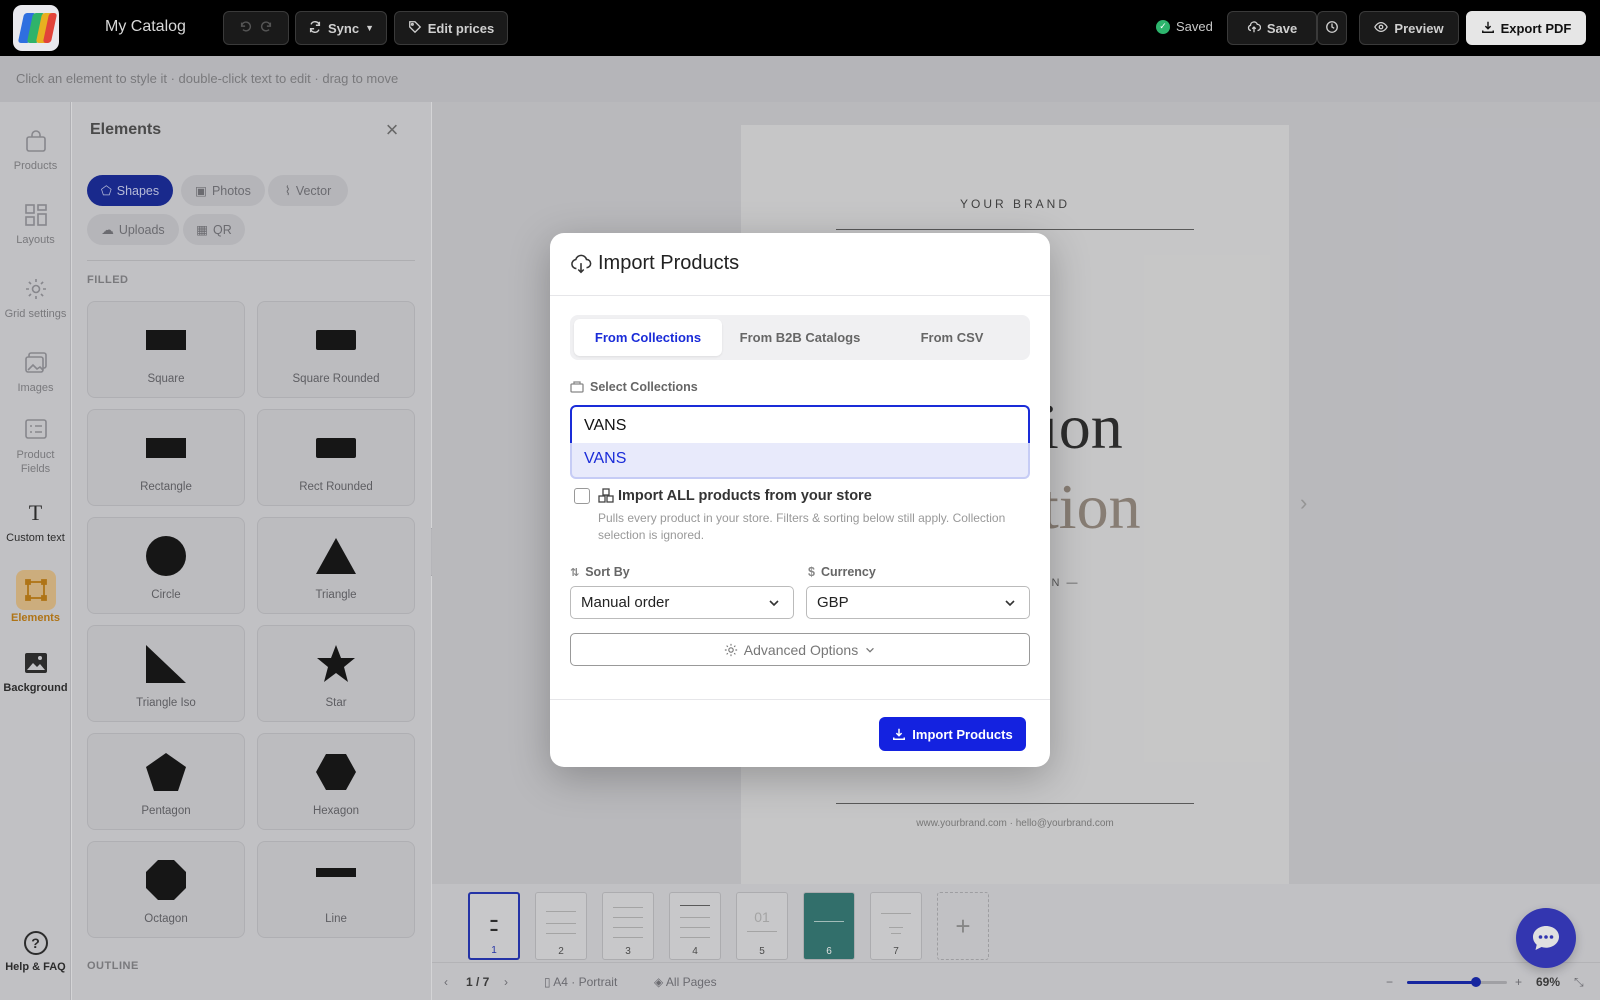  Describe the element at coordinates (800, 699) in the screenshot. I see `modal-footer-divider` at that location.